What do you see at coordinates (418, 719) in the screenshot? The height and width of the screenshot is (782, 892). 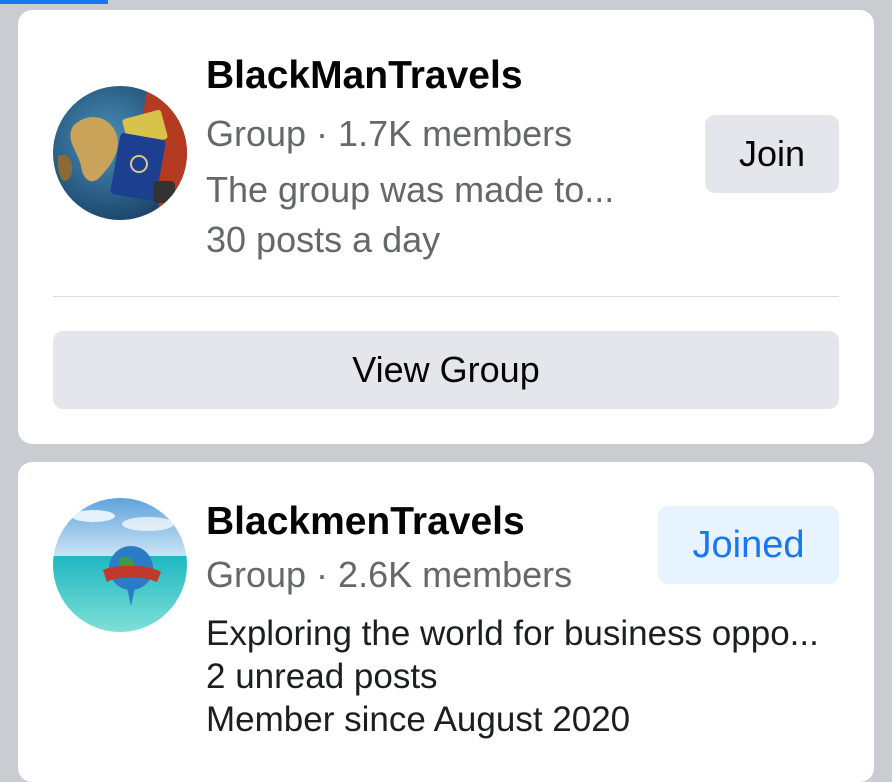 I see `member-since: Member since August 2020` at bounding box center [418, 719].